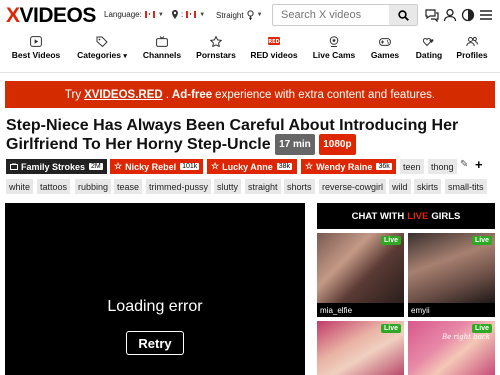 The width and height of the screenshot is (500, 375). I want to click on search-icon, so click(403, 15).